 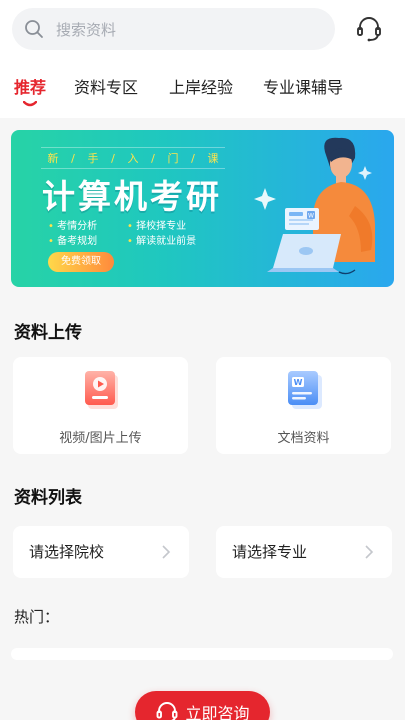 What do you see at coordinates (48, 498) in the screenshot?
I see `list-section-title: 资料列表` at bounding box center [48, 498].